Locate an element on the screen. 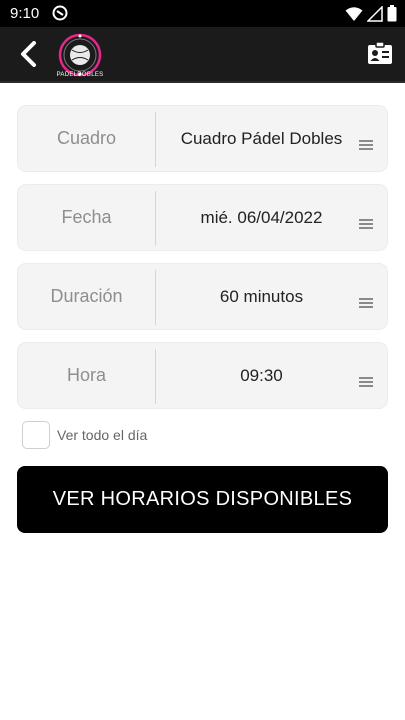  notification-app-icon is located at coordinates (60, 13).